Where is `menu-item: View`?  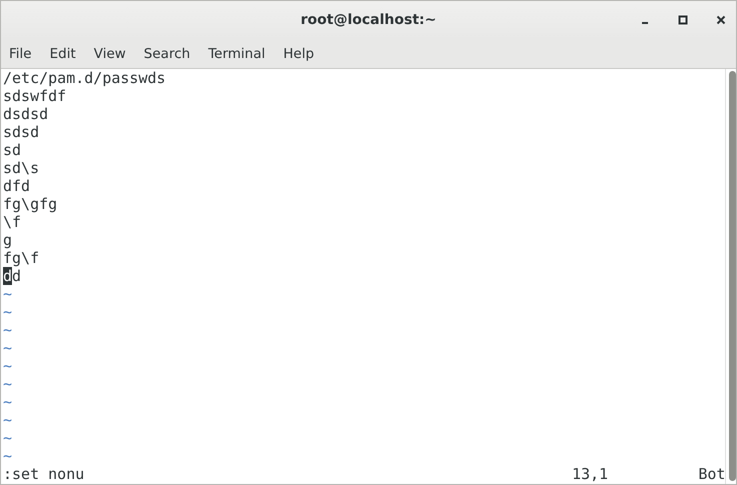
menu-item: View is located at coordinates (115, 54).